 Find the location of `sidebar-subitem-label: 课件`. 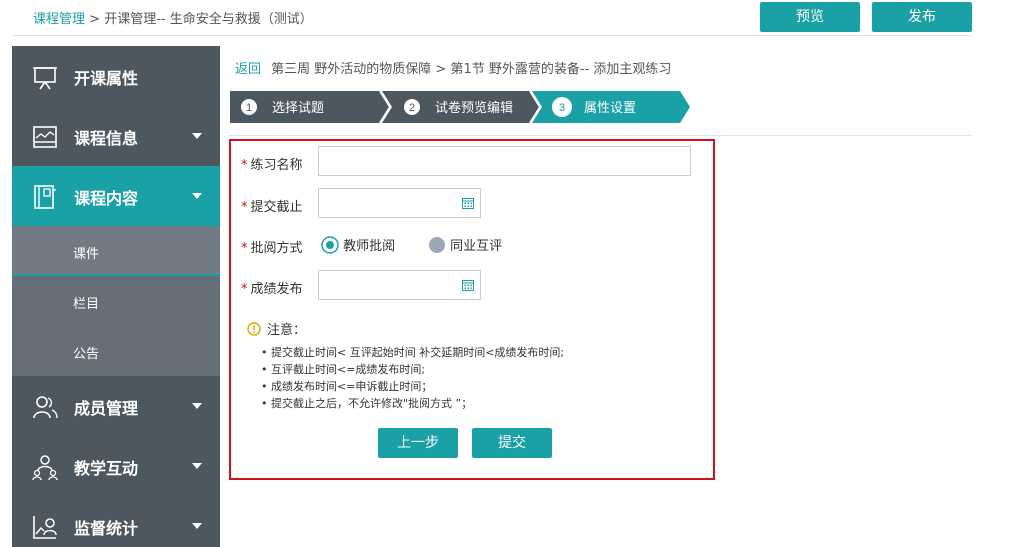

sidebar-subitem-label: 课件 is located at coordinates (86, 254).